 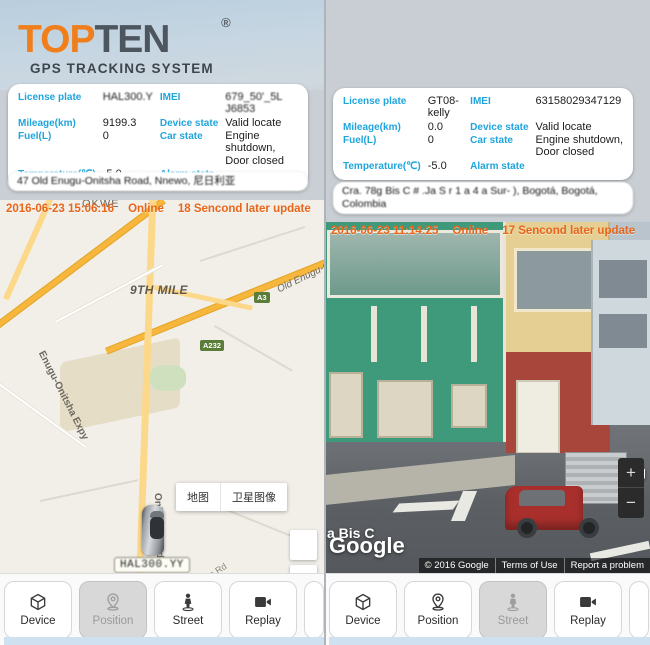 I want to click on left-bottom-nav: Device Position Street Replay, so click(x=162, y=609).